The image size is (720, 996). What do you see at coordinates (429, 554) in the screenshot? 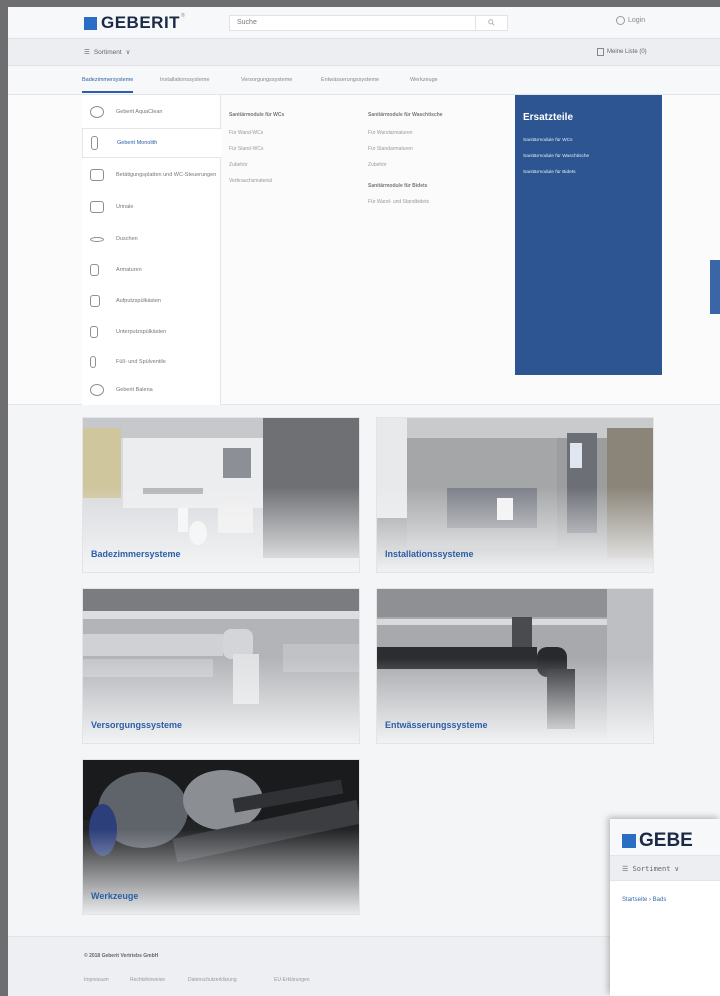
I see `tile-label: Installationssysteme` at bounding box center [429, 554].